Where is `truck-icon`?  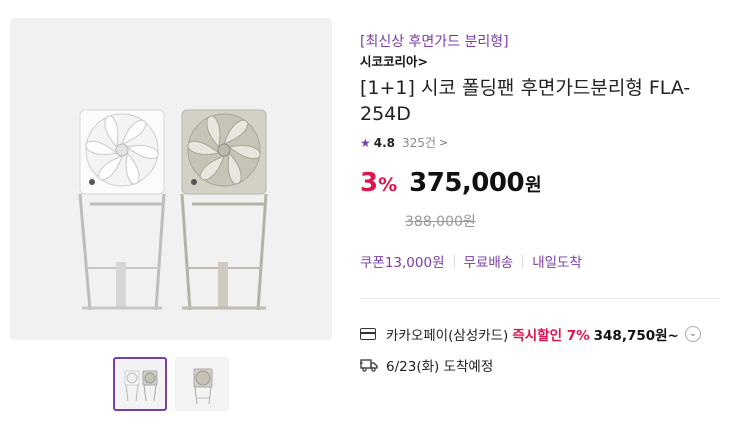
truck-icon is located at coordinates (369, 365).